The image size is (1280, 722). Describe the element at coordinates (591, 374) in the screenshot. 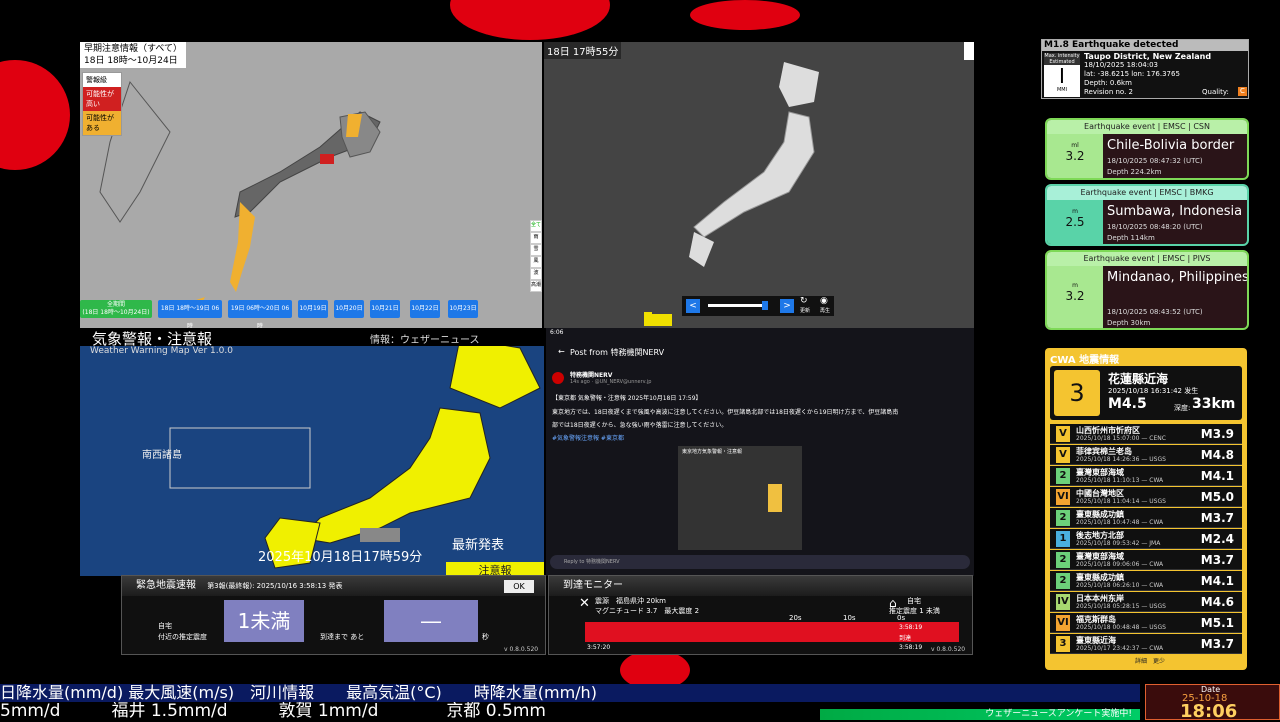

I see `post-author: 特務機関NERV` at that location.